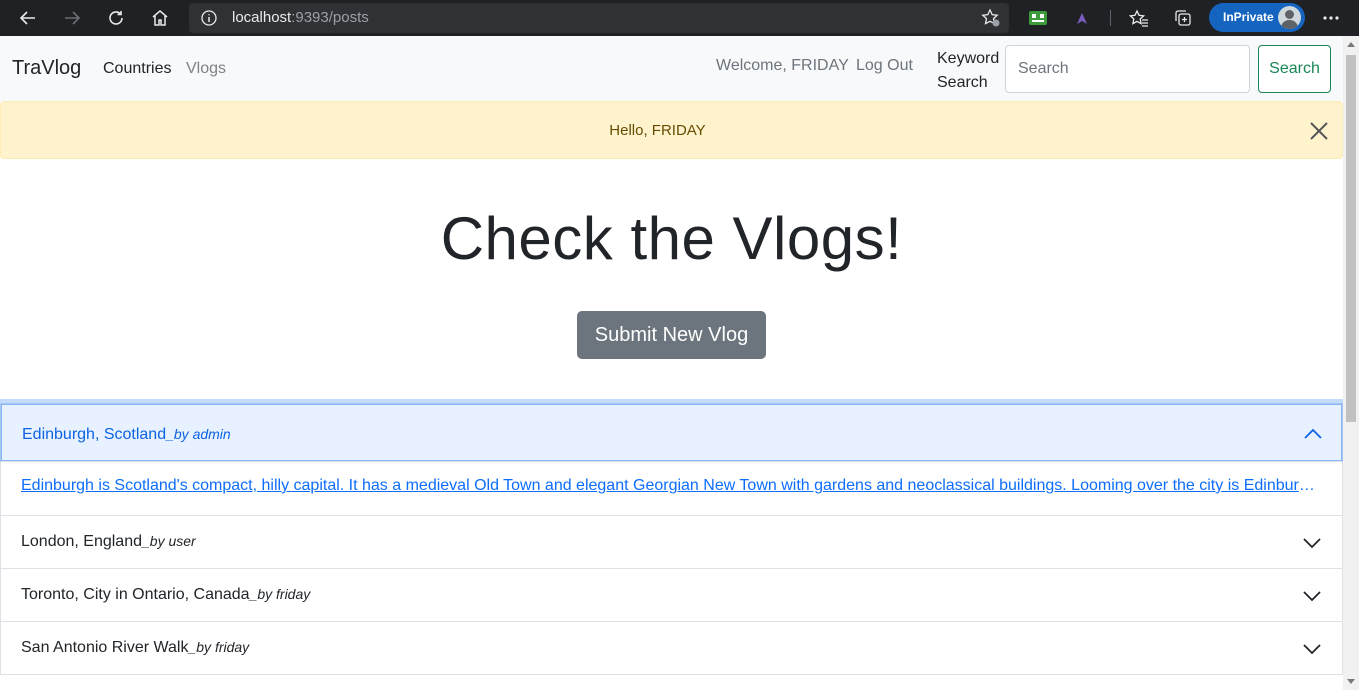  Describe the element at coordinates (1313, 434) in the screenshot. I see `chevron-up-icon` at that location.